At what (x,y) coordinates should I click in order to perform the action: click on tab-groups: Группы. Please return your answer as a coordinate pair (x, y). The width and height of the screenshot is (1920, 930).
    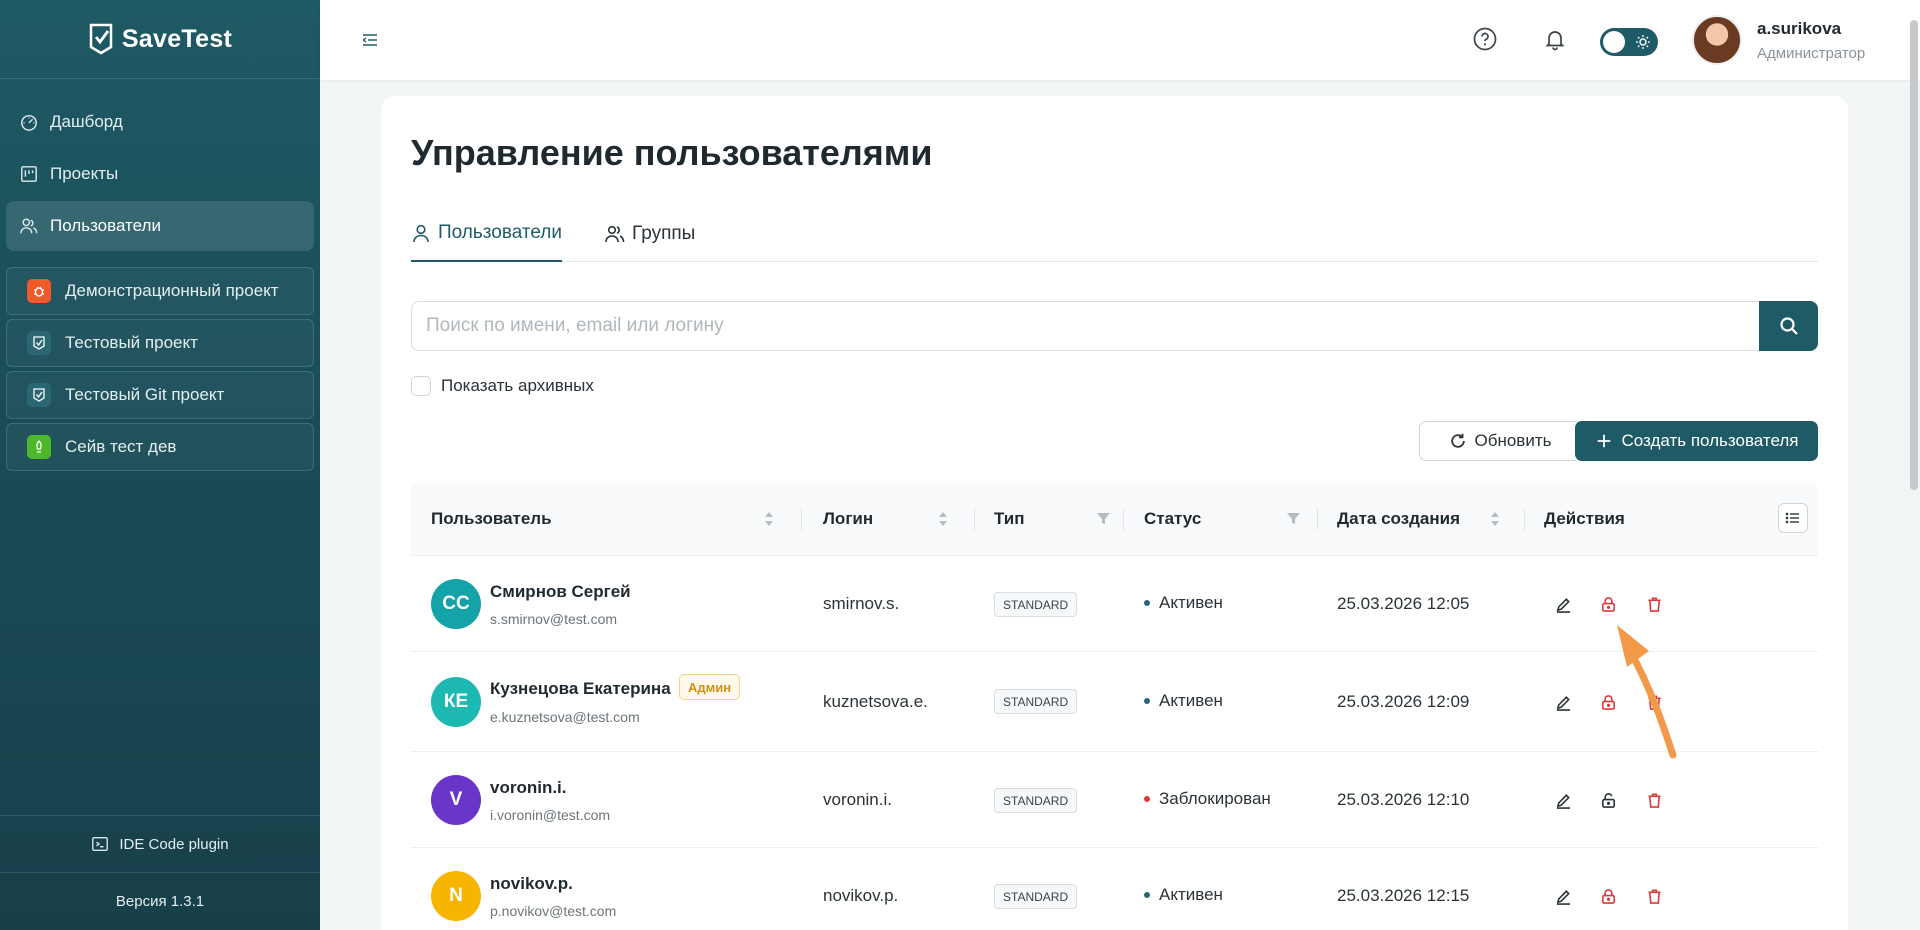
    Looking at the image, I should click on (650, 234).